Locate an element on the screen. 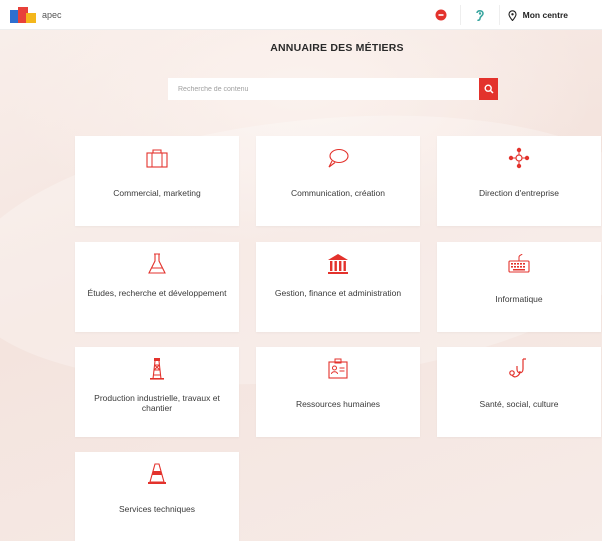 This screenshot has height=541, width=602. briefcase-icon is located at coordinates (157, 158).